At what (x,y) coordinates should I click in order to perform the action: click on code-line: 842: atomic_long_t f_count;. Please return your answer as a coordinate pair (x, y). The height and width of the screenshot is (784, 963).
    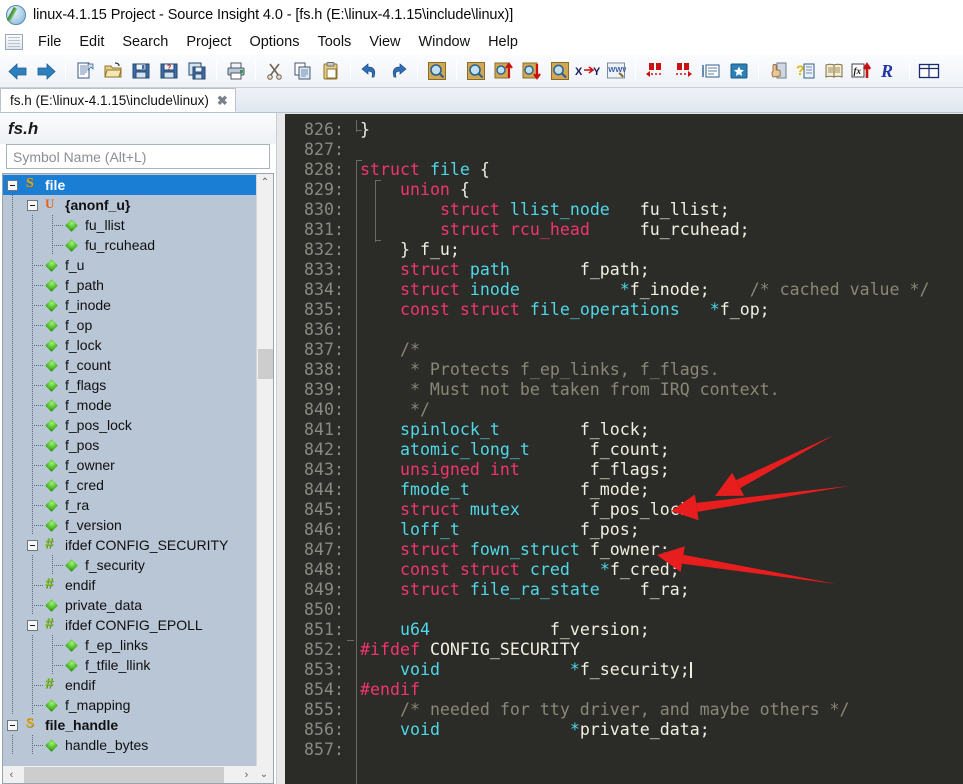
    Looking at the image, I should click on (624, 450).